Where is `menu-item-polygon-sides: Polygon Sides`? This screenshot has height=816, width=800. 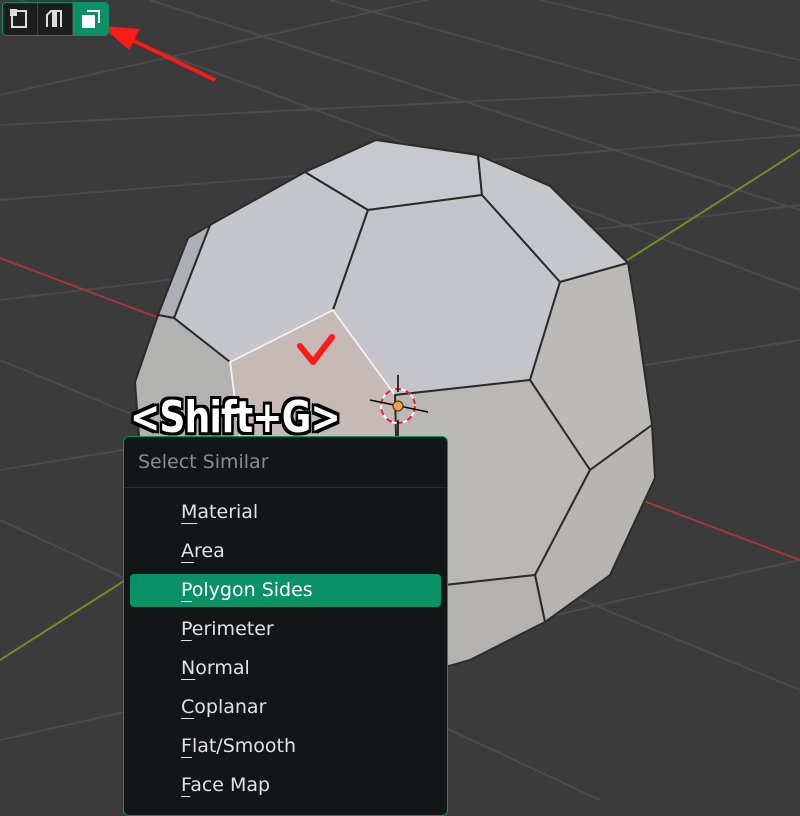
menu-item-polygon-sides: Polygon Sides is located at coordinates (285, 590).